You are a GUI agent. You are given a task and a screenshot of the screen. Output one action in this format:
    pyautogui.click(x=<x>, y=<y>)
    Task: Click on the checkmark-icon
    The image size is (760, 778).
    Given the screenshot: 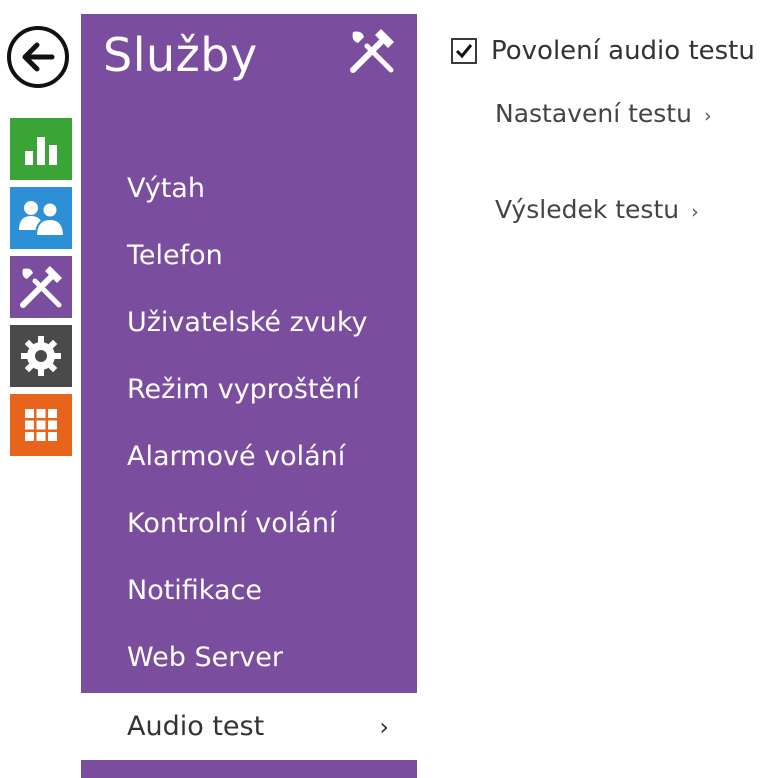 What is the action you would take?
    pyautogui.click(x=464, y=51)
    